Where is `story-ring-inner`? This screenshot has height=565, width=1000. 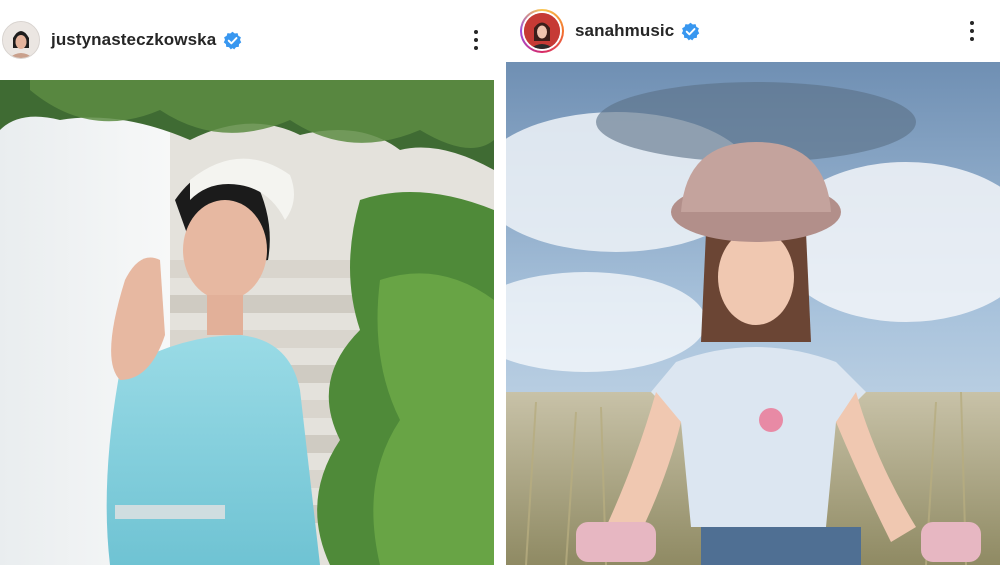 story-ring-inner is located at coordinates (542, 31).